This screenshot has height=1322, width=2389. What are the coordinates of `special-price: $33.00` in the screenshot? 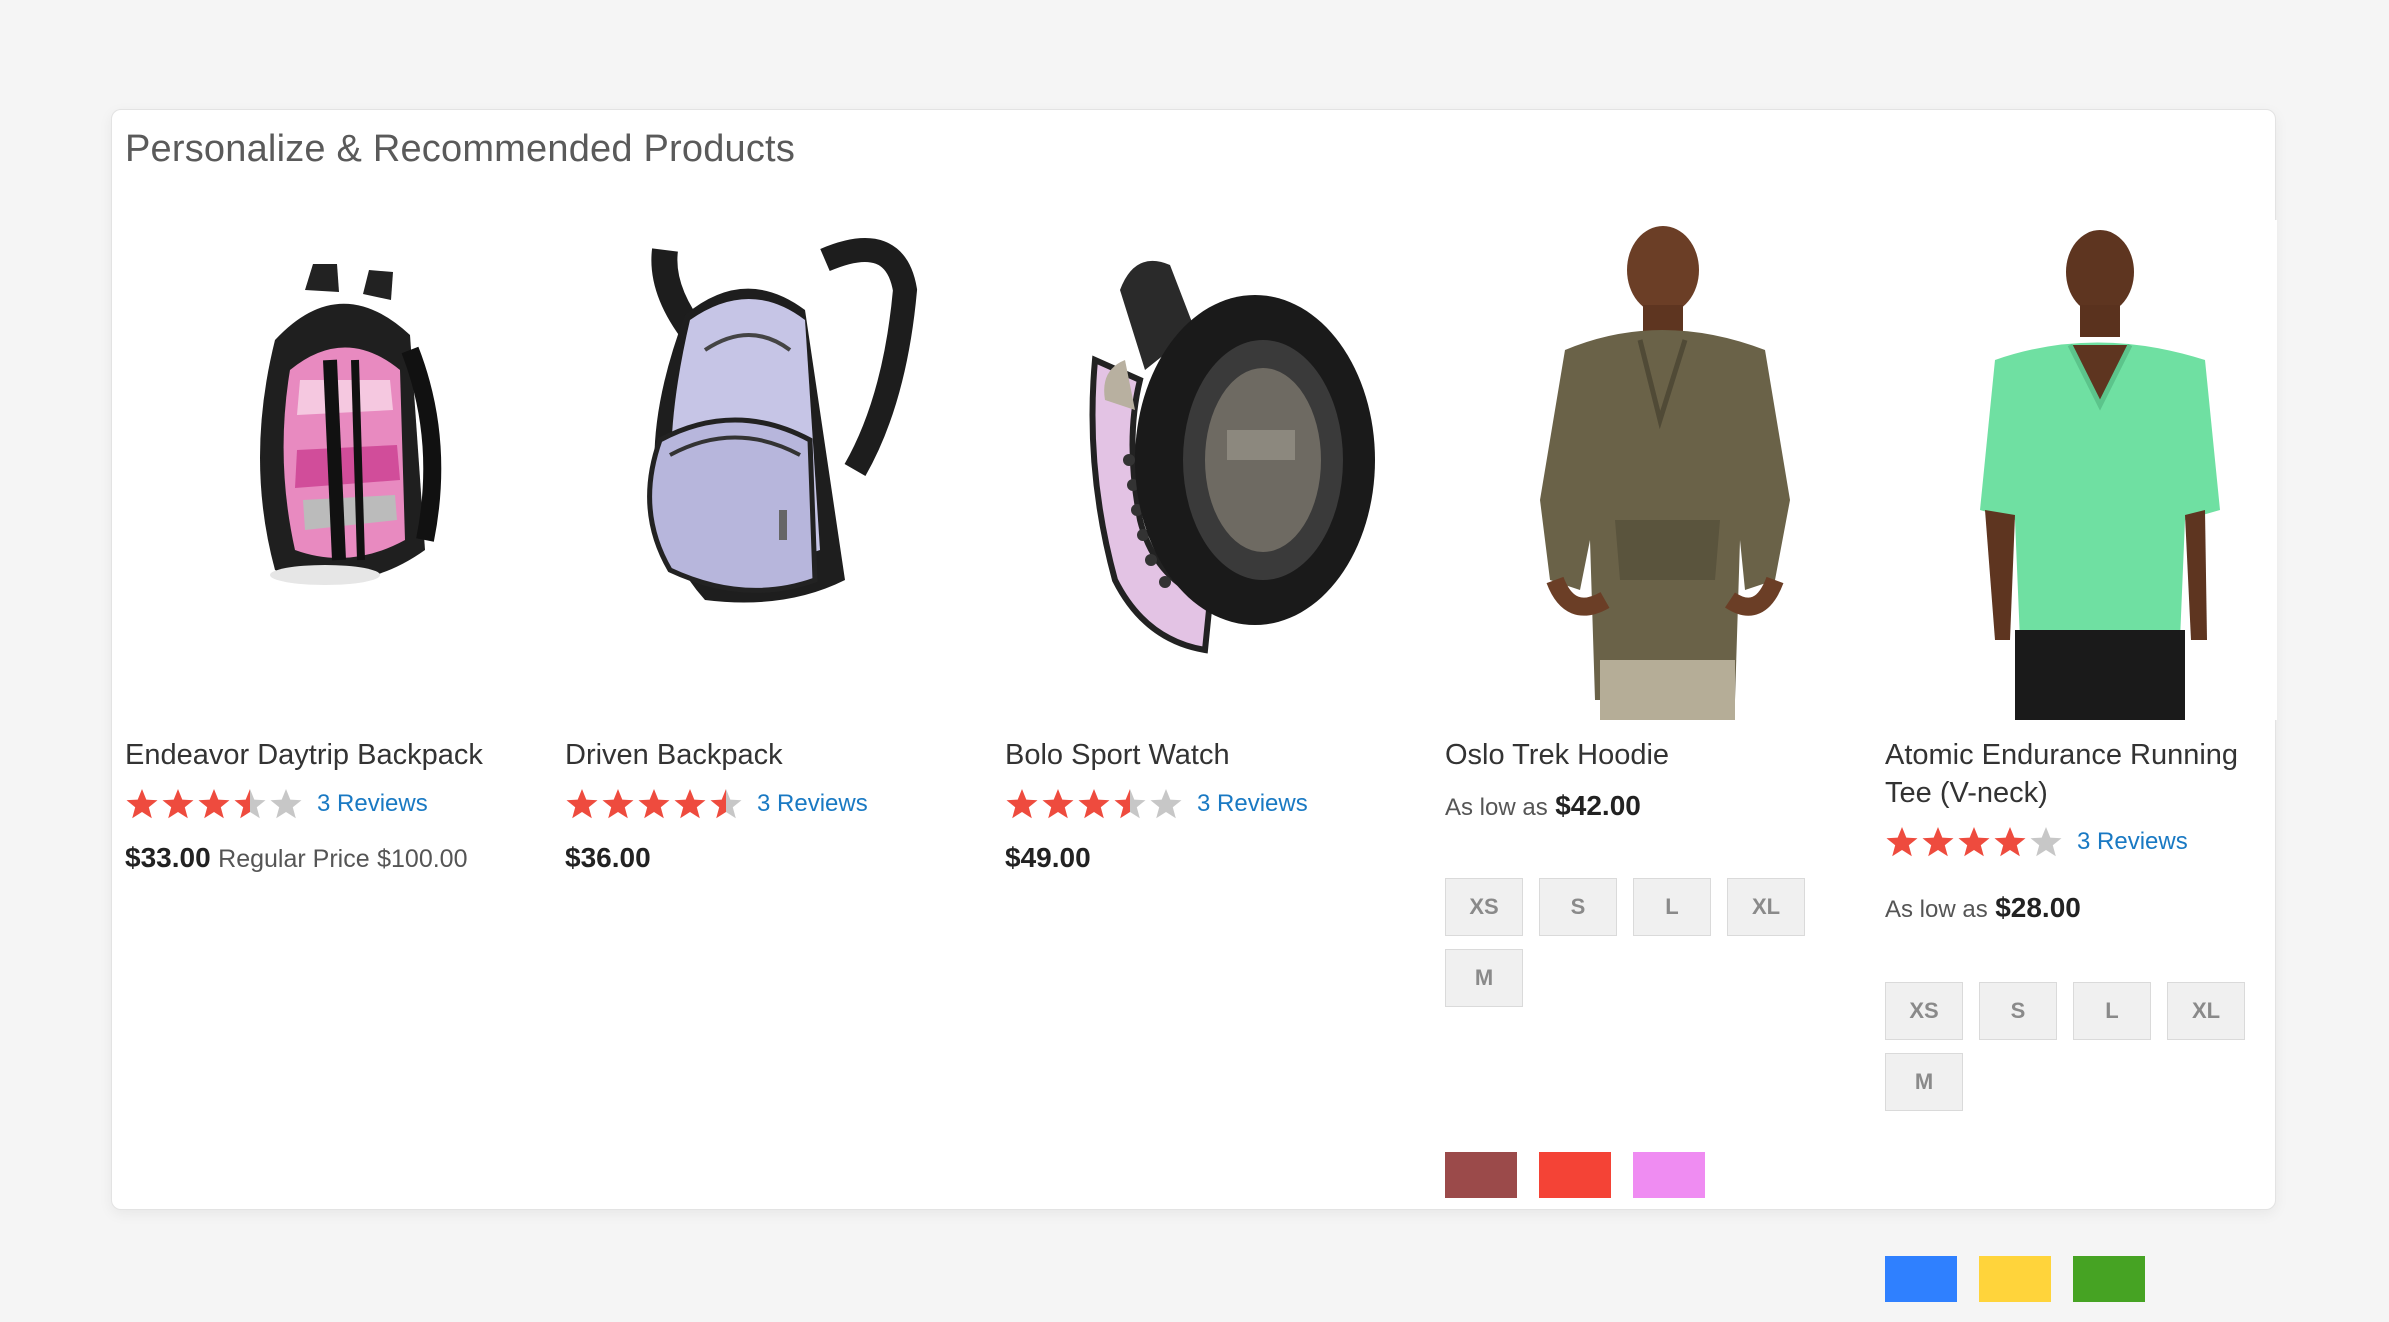 It's located at (168, 857).